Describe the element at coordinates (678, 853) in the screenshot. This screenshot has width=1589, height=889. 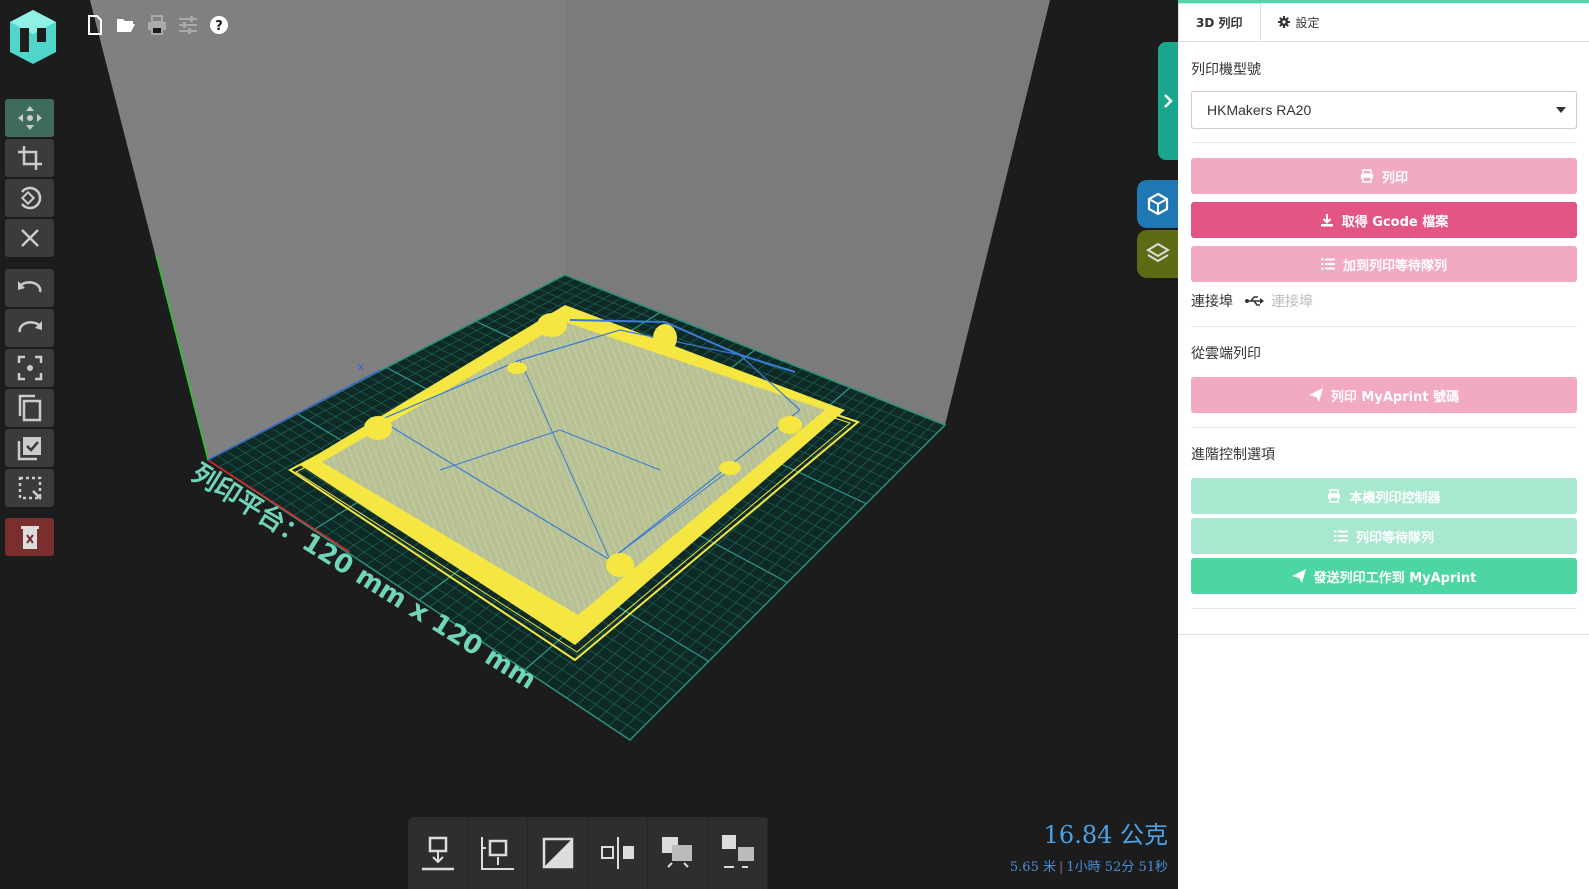
I see `merge-icon` at that location.